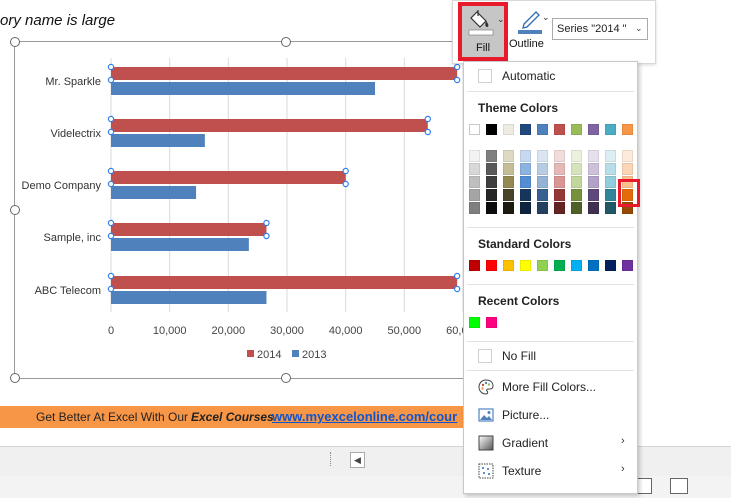 This screenshot has height=498, width=731. What do you see at coordinates (629, 193) in the screenshot?
I see `highlighted-swatch-callout` at bounding box center [629, 193].